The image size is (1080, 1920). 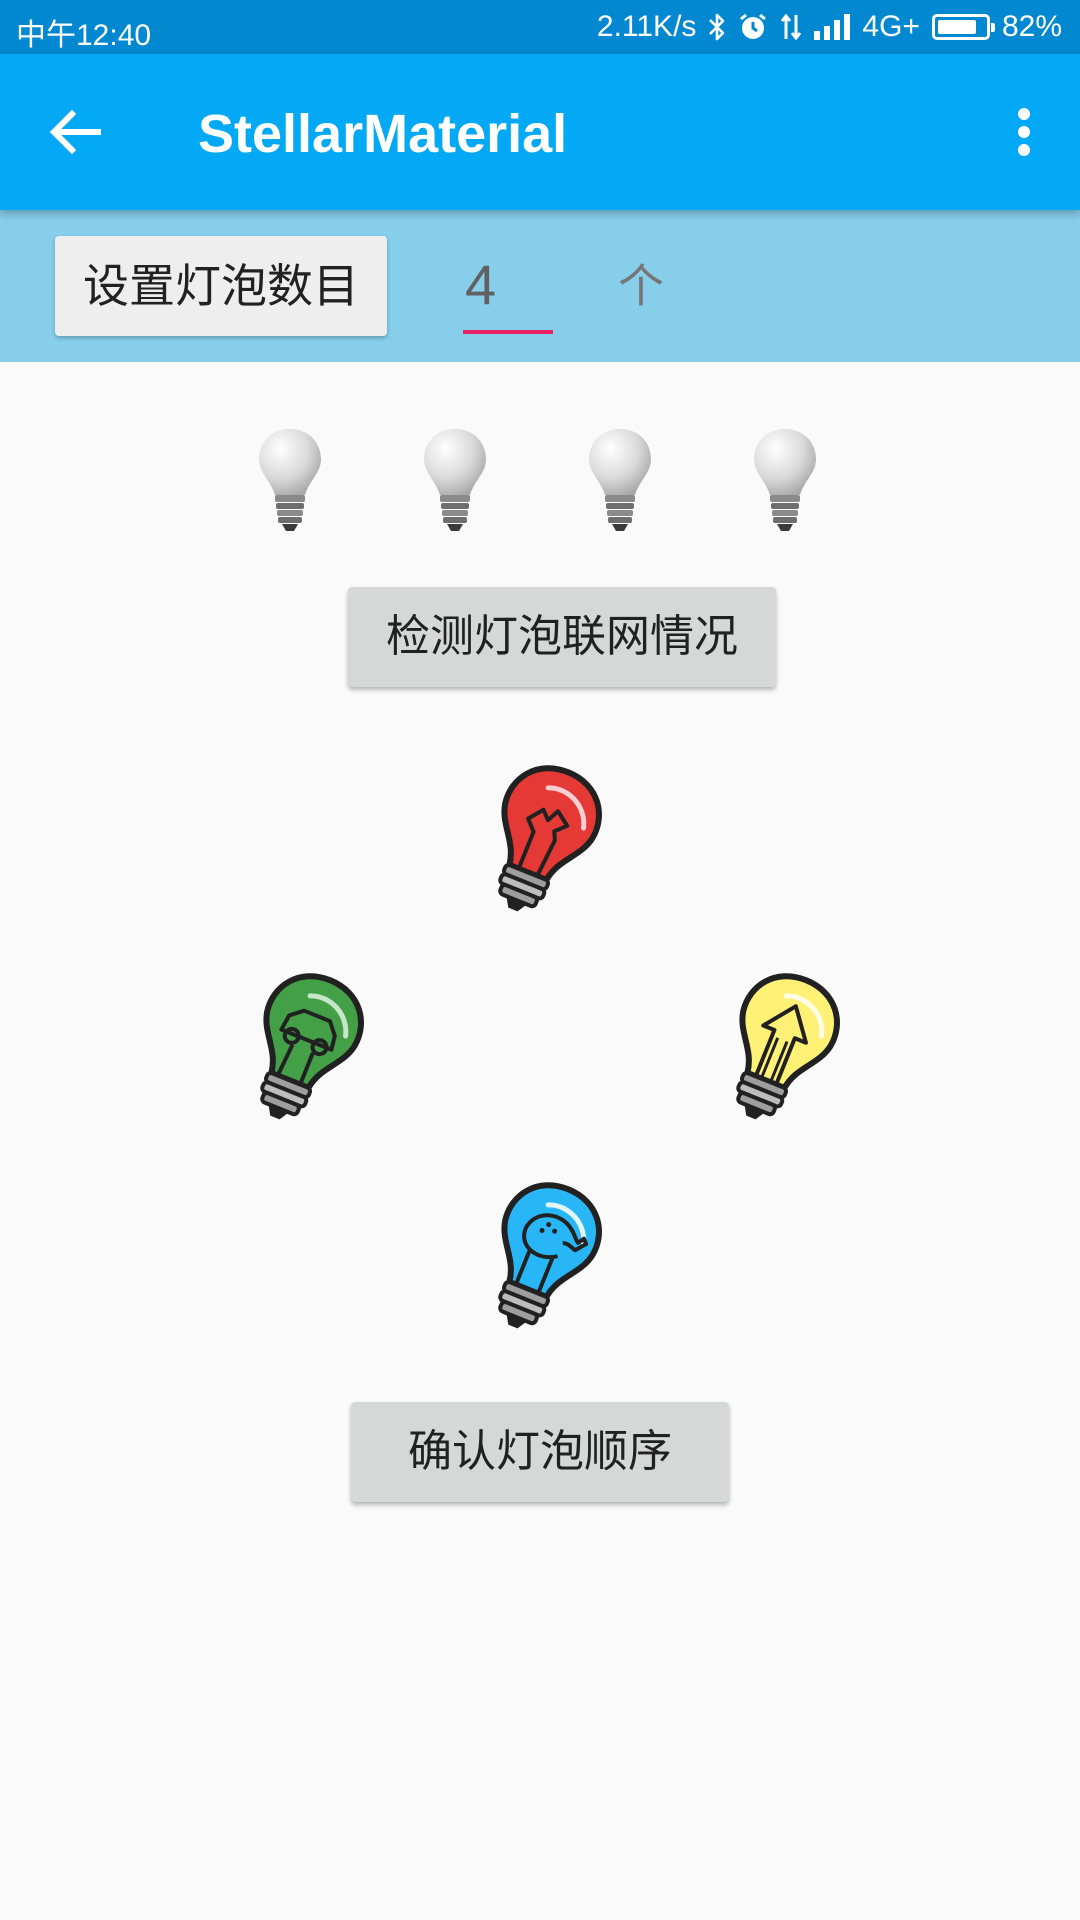 What do you see at coordinates (550, 838) in the screenshot?
I see `red-bulb-icon` at bounding box center [550, 838].